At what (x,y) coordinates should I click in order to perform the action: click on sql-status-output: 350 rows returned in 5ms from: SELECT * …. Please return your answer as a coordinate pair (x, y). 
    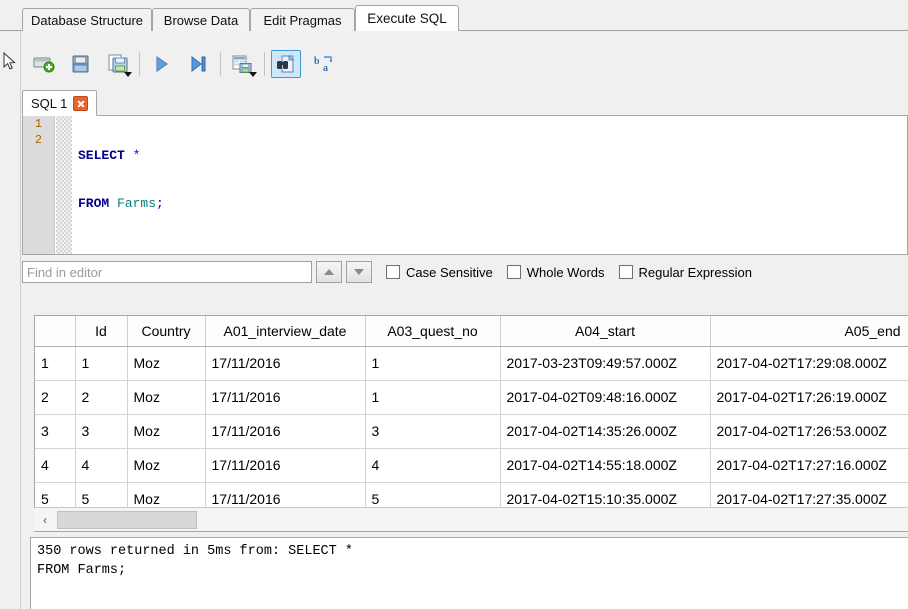
    Looking at the image, I should click on (469, 573).